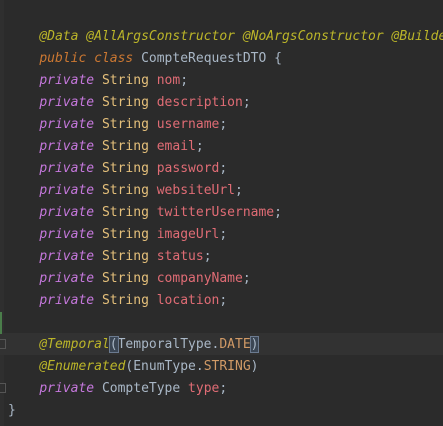 The width and height of the screenshot is (443, 426). What do you see at coordinates (164, 344) in the screenshot?
I see `enum-type: TemporalType` at bounding box center [164, 344].